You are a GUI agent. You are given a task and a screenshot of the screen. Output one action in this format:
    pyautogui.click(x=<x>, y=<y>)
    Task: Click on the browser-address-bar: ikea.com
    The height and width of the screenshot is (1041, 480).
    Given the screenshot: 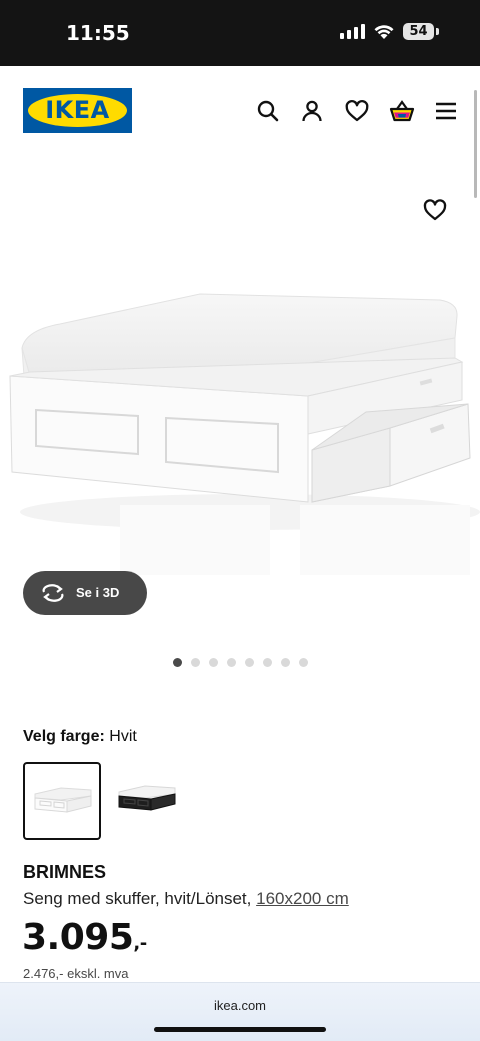 What is the action you would take?
    pyautogui.click(x=240, y=1011)
    